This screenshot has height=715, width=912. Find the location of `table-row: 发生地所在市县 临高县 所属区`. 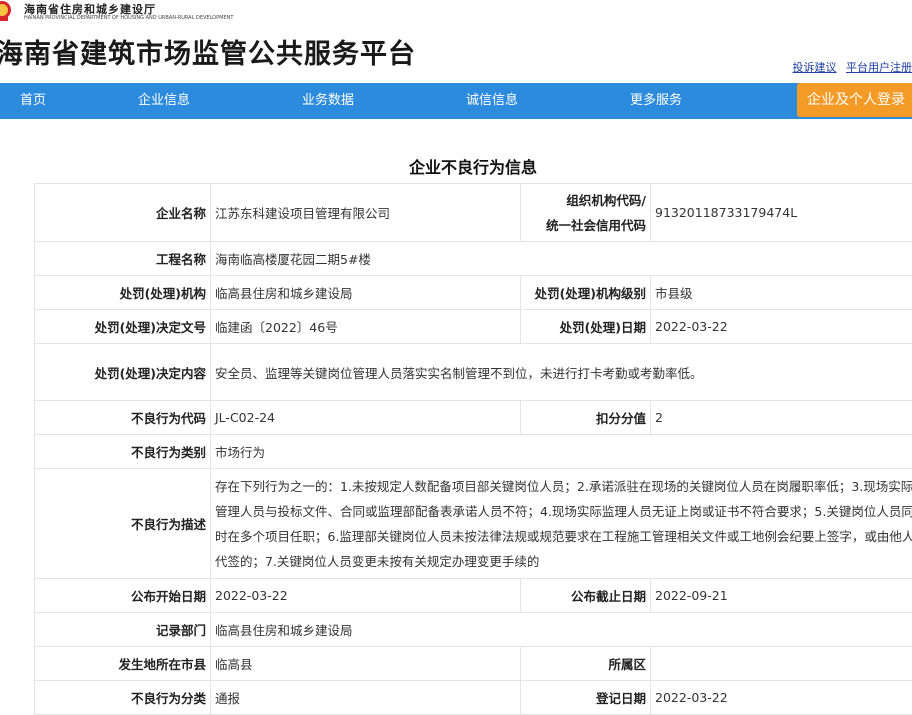

table-row: 发生地所在市县 临高县 所属区 is located at coordinates (473, 664).